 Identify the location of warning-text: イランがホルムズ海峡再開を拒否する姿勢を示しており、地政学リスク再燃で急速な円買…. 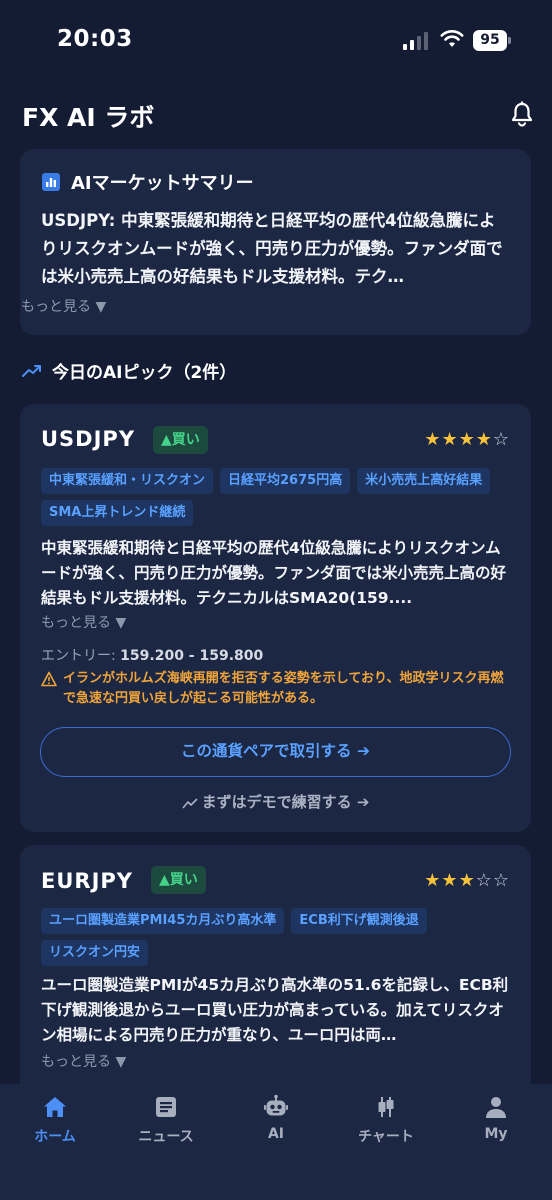
(283, 688).